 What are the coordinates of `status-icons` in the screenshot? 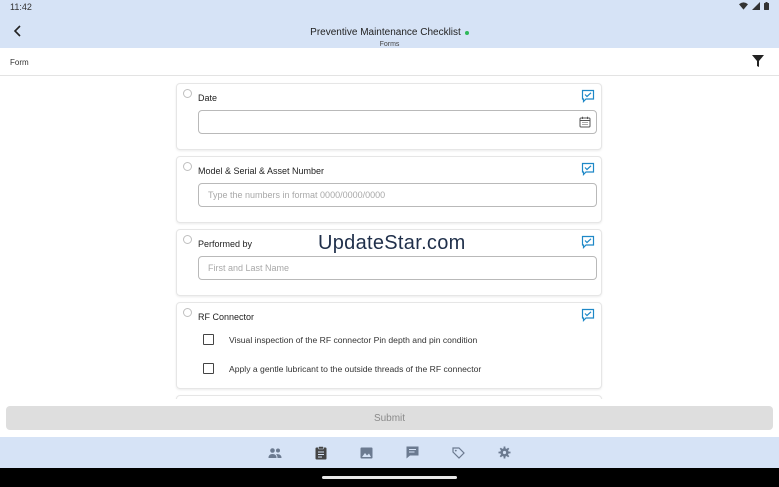 It's located at (754, 6).